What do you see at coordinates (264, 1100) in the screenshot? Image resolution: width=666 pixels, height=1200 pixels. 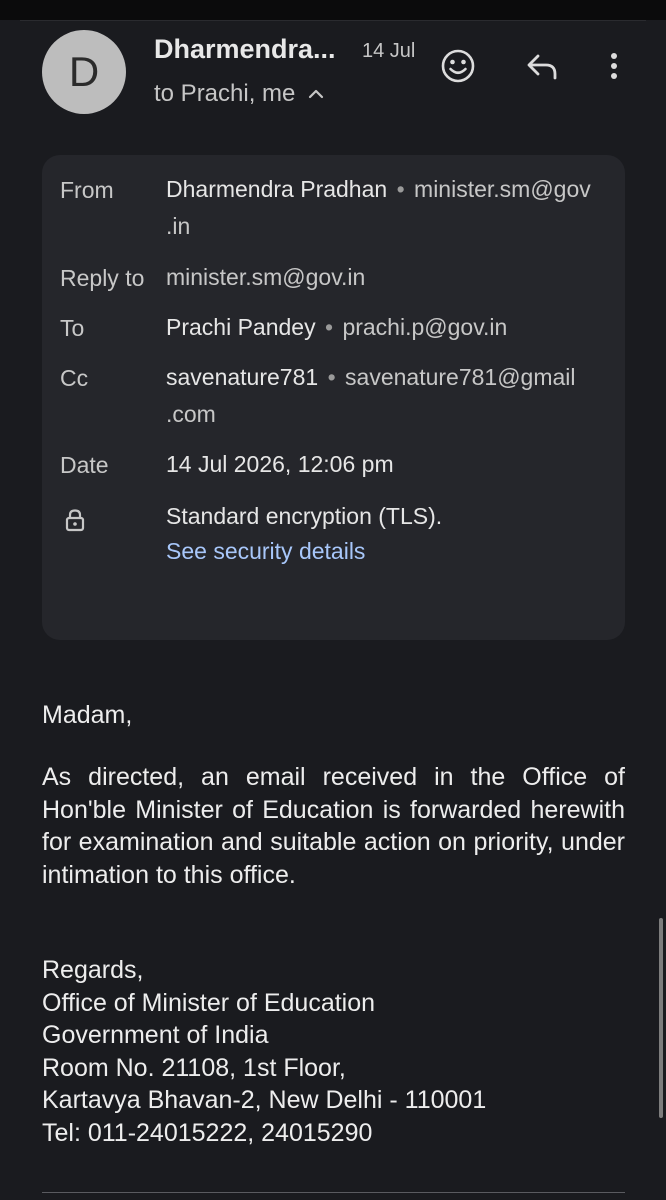 I see `signature-line: Kartavya Bhavan-2, New Delhi - 110001` at bounding box center [264, 1100].